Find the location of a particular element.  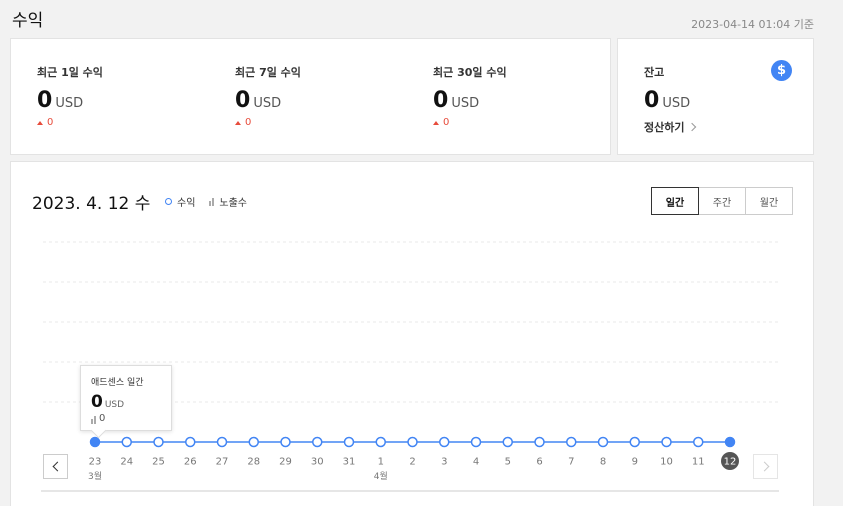

x-tick-label: 24 is located at coordinates (126, 462).